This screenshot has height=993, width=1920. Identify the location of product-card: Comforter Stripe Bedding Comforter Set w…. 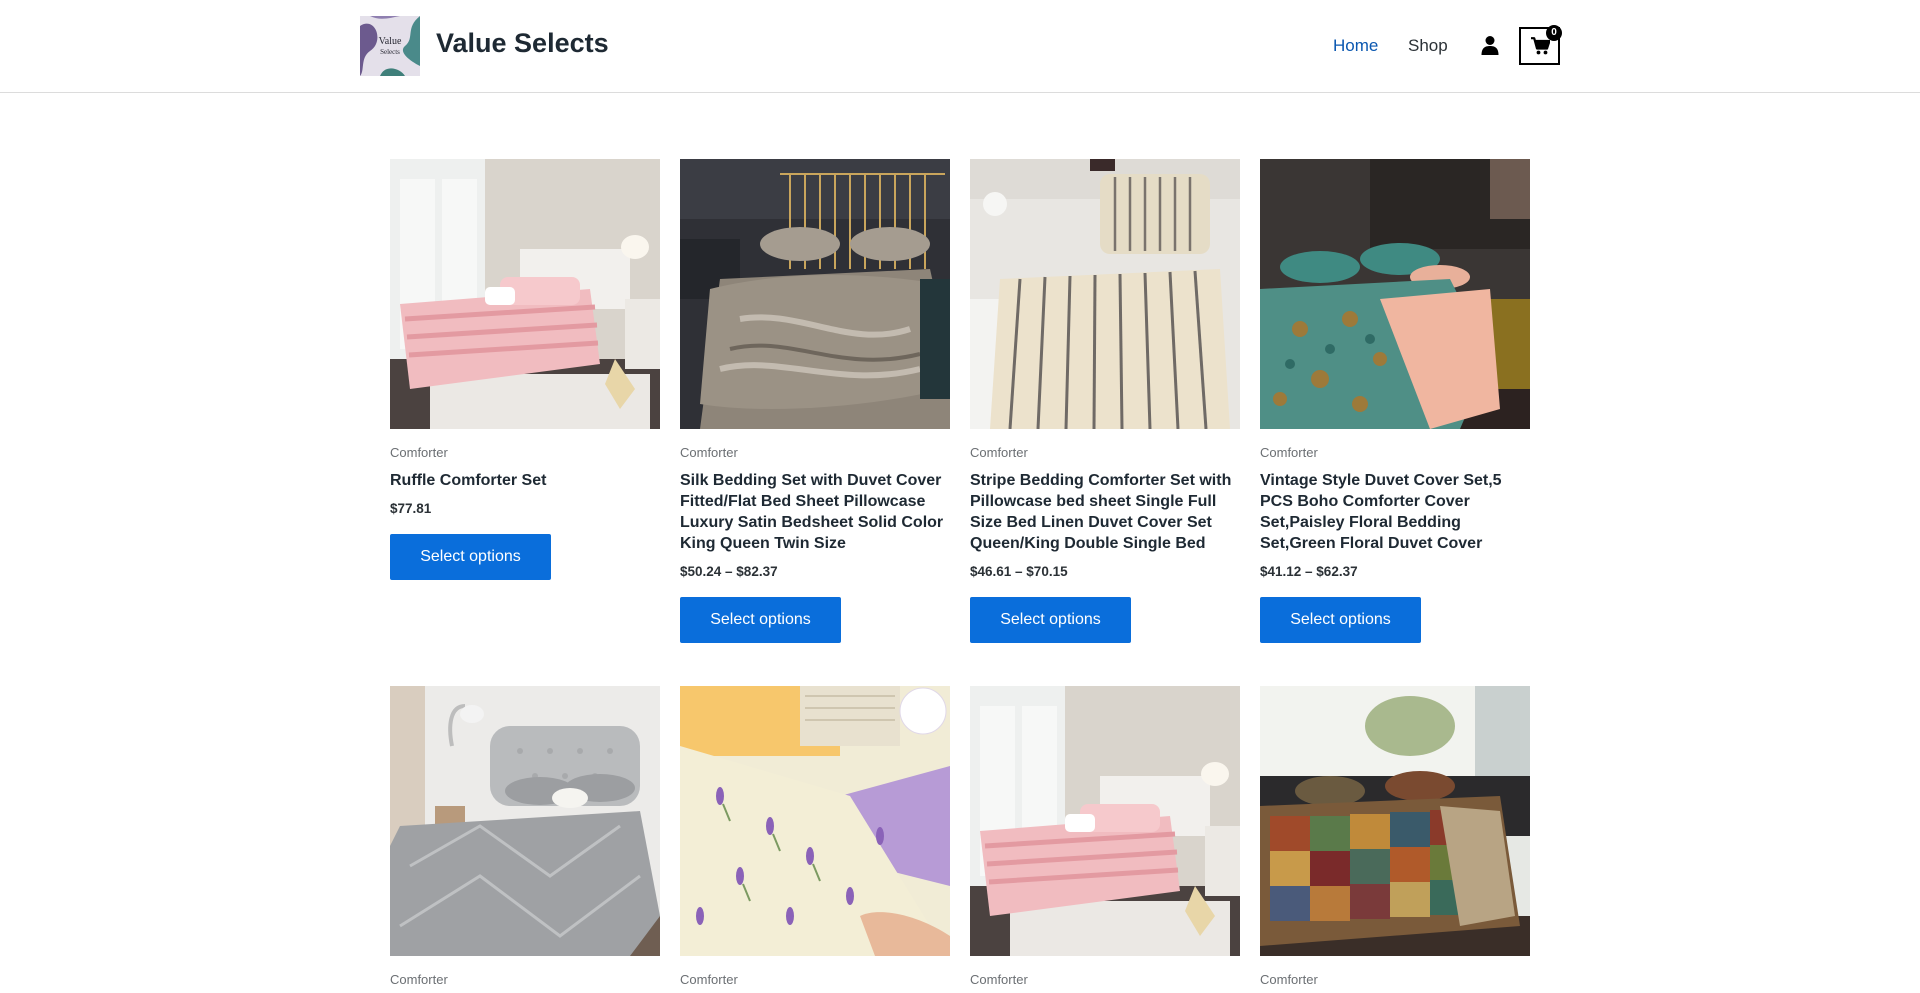
(1105, 401).